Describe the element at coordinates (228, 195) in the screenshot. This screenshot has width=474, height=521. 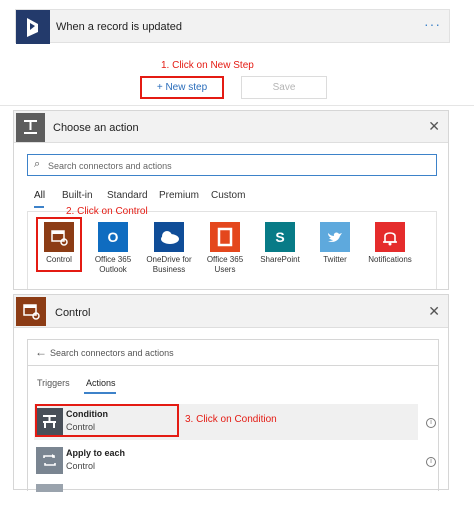
I see `tab-custom: Custom` at that location.